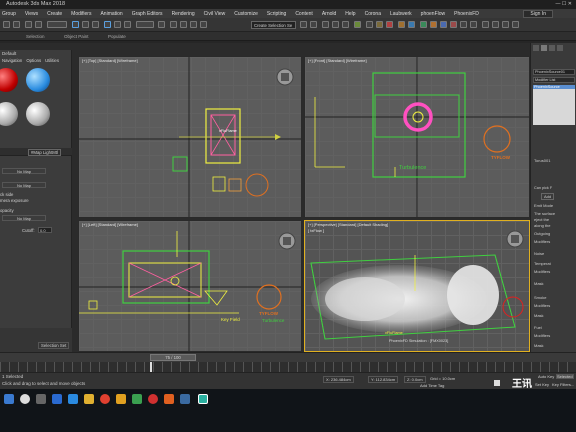 Image resolution: width=576 pixels, height=432 pixels. I want to click on option-opacity: opacity, so click(7, 210).